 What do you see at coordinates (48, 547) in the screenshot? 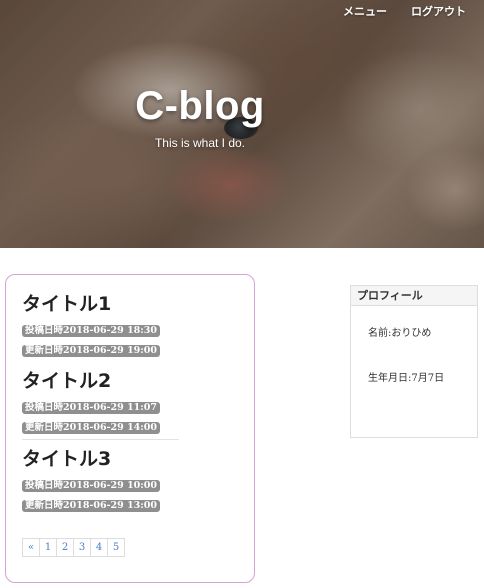
I see `pagination-page-1: 1` at bounding box center [48, 547].